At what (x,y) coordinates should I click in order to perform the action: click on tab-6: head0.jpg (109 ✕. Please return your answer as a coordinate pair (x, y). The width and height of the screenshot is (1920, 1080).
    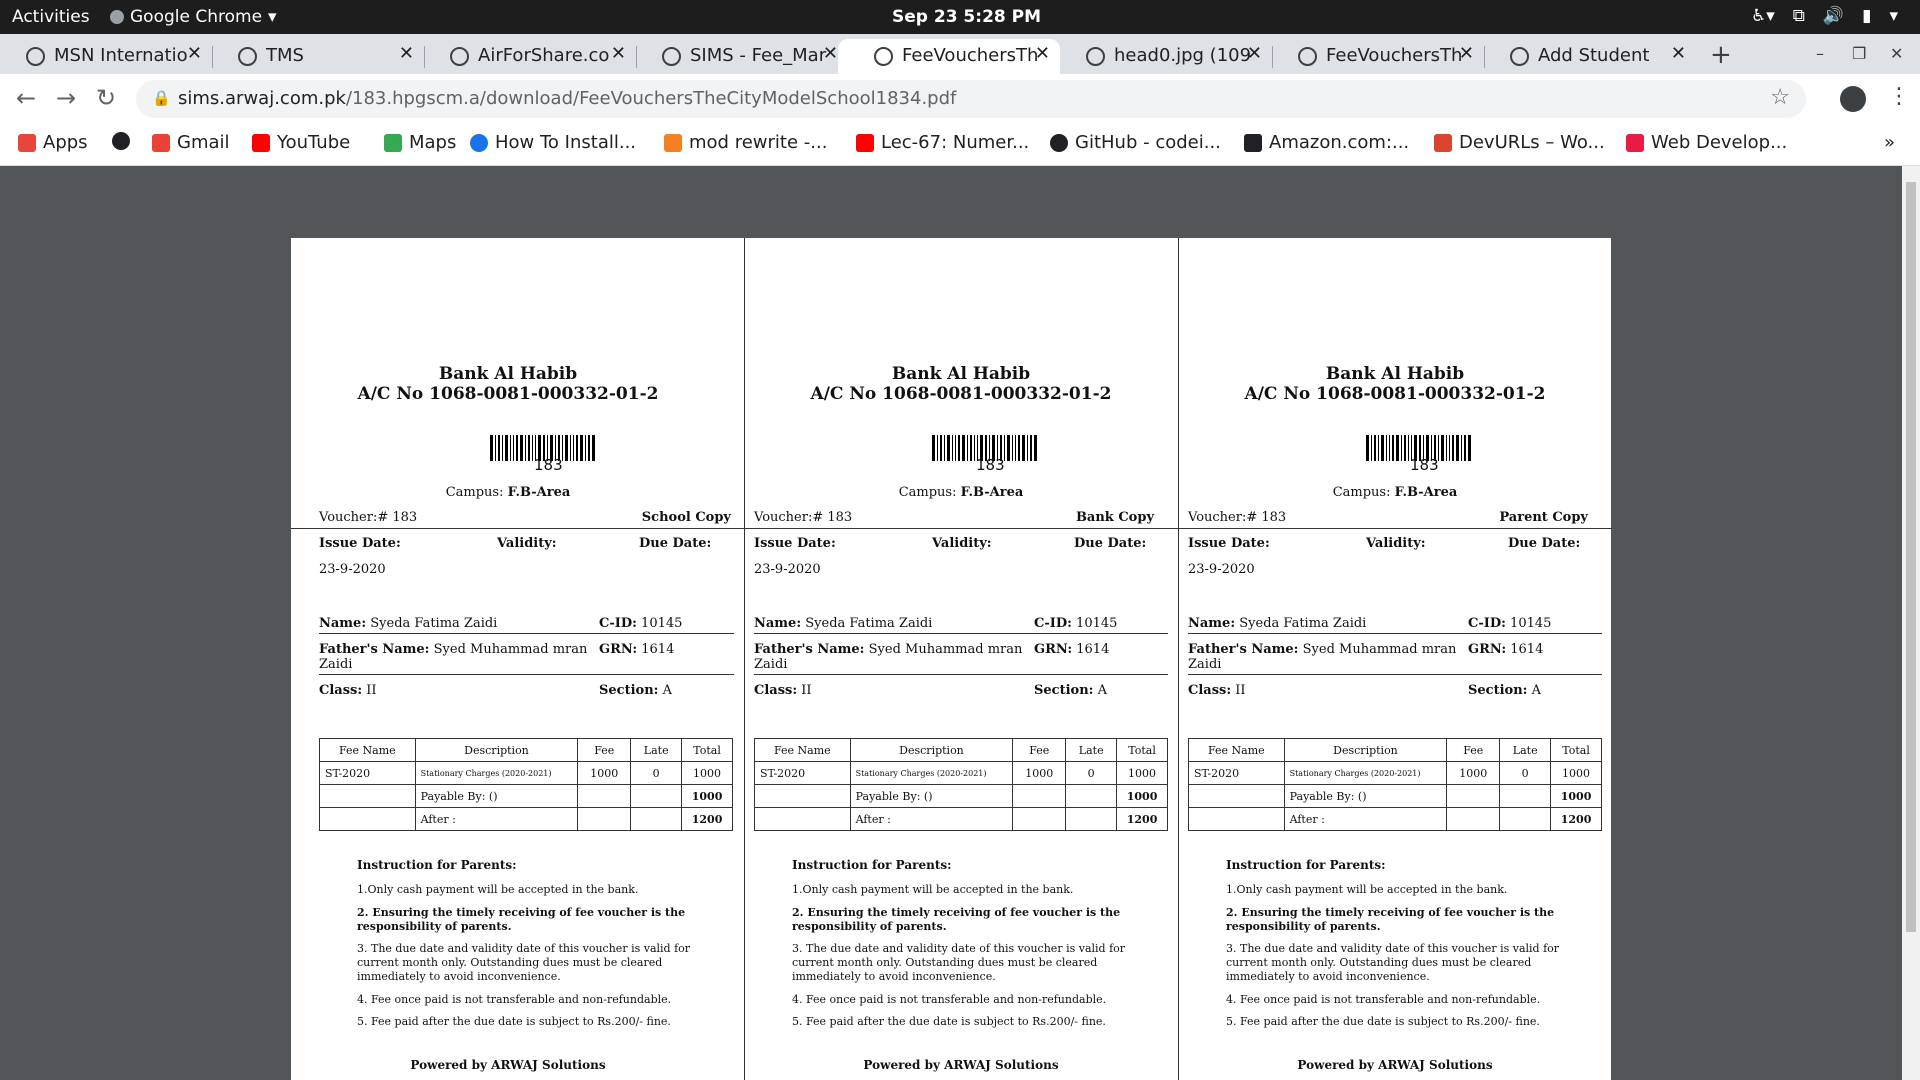
    Looking at the image, I should click on (1166, 56).